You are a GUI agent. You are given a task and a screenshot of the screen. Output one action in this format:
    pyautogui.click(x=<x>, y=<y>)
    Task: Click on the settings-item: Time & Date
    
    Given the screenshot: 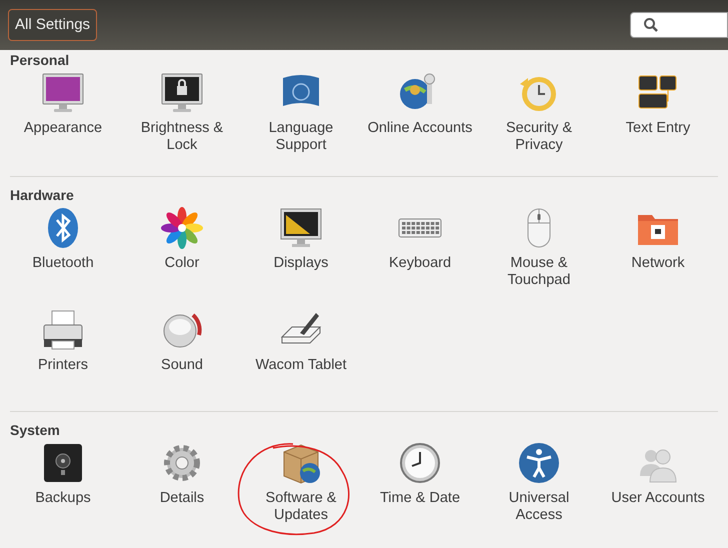 What is the action you would take?
    pyautogui.click(x=420, y=489)
    